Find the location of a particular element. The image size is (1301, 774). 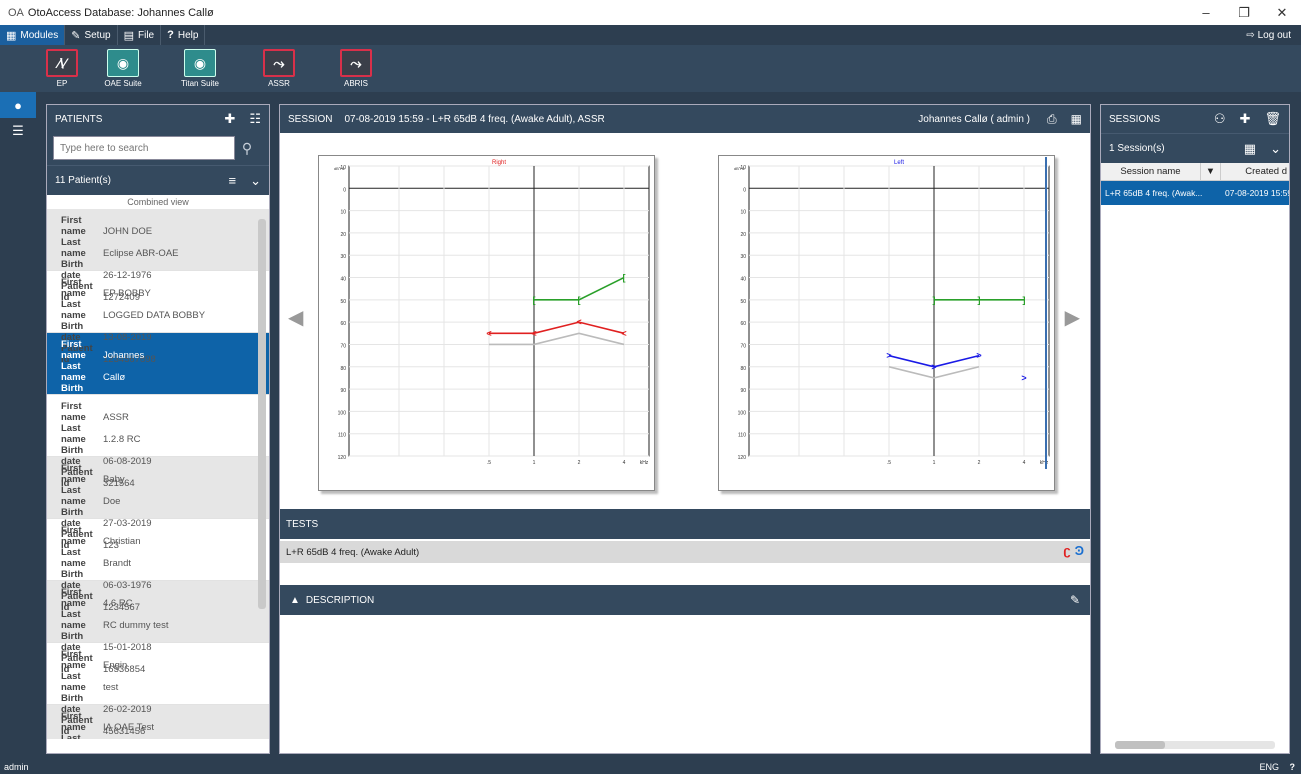

menu-setup: ✎ Setup is located at coordinates (91, 35).